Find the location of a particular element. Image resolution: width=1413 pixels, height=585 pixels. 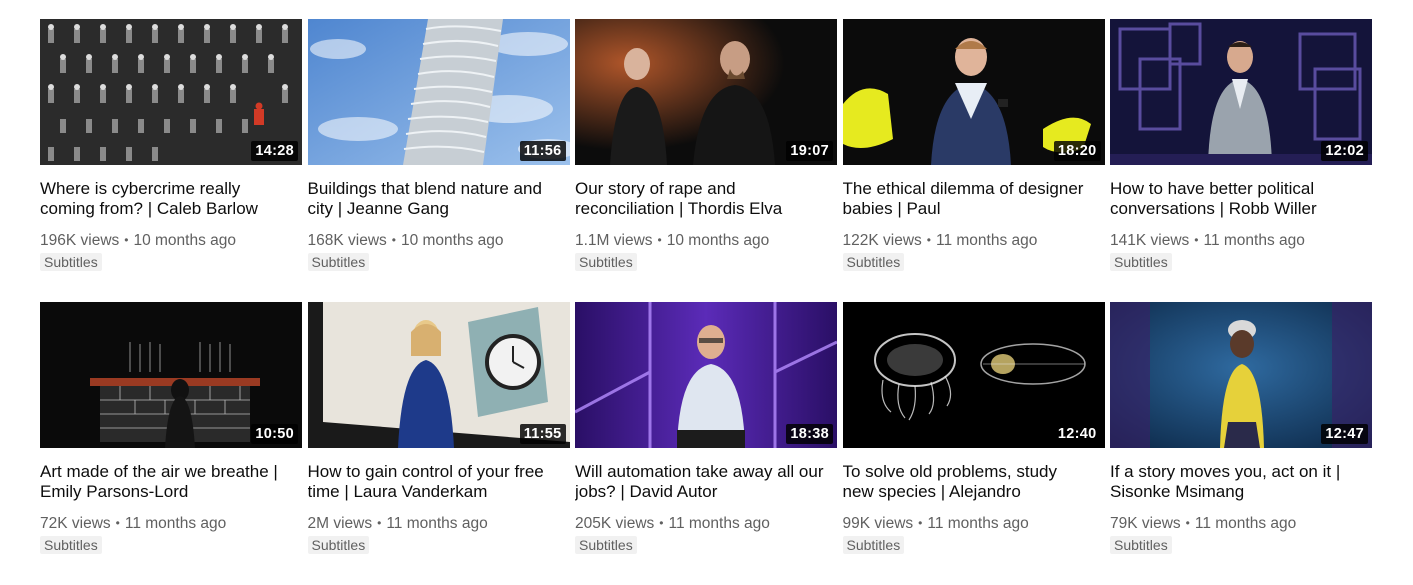

video-metadata: 1.1M views • 10 months ago is located at coordinates (706, 240).